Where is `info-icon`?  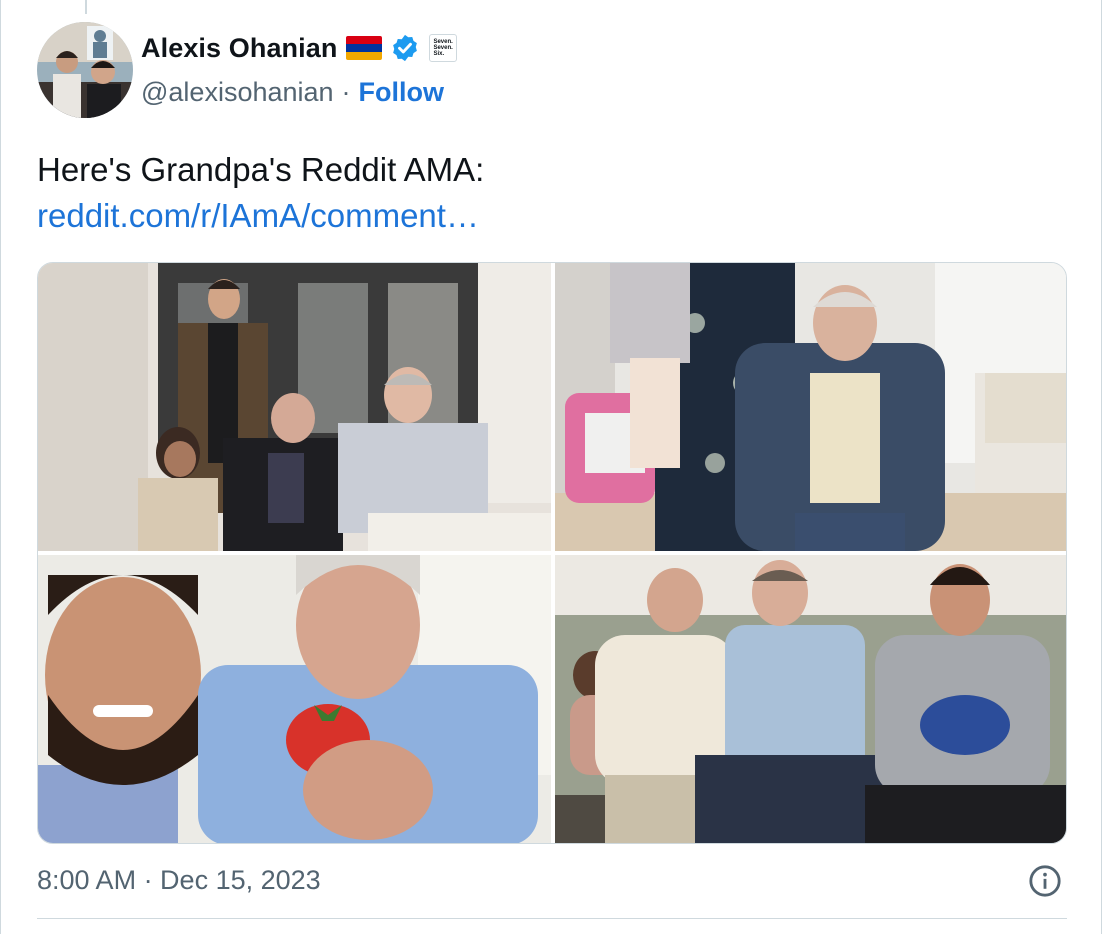 info-icon is located at coordinates (1045, 881).